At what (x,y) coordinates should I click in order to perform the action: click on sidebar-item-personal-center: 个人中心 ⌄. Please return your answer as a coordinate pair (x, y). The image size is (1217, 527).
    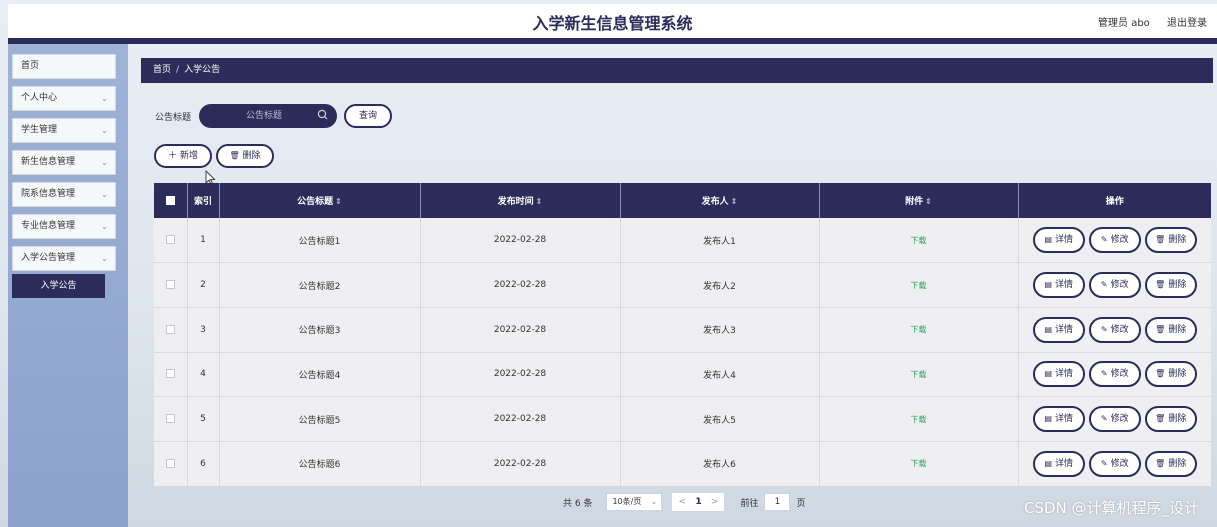
    Looking at the image, I should click on (64, 98).